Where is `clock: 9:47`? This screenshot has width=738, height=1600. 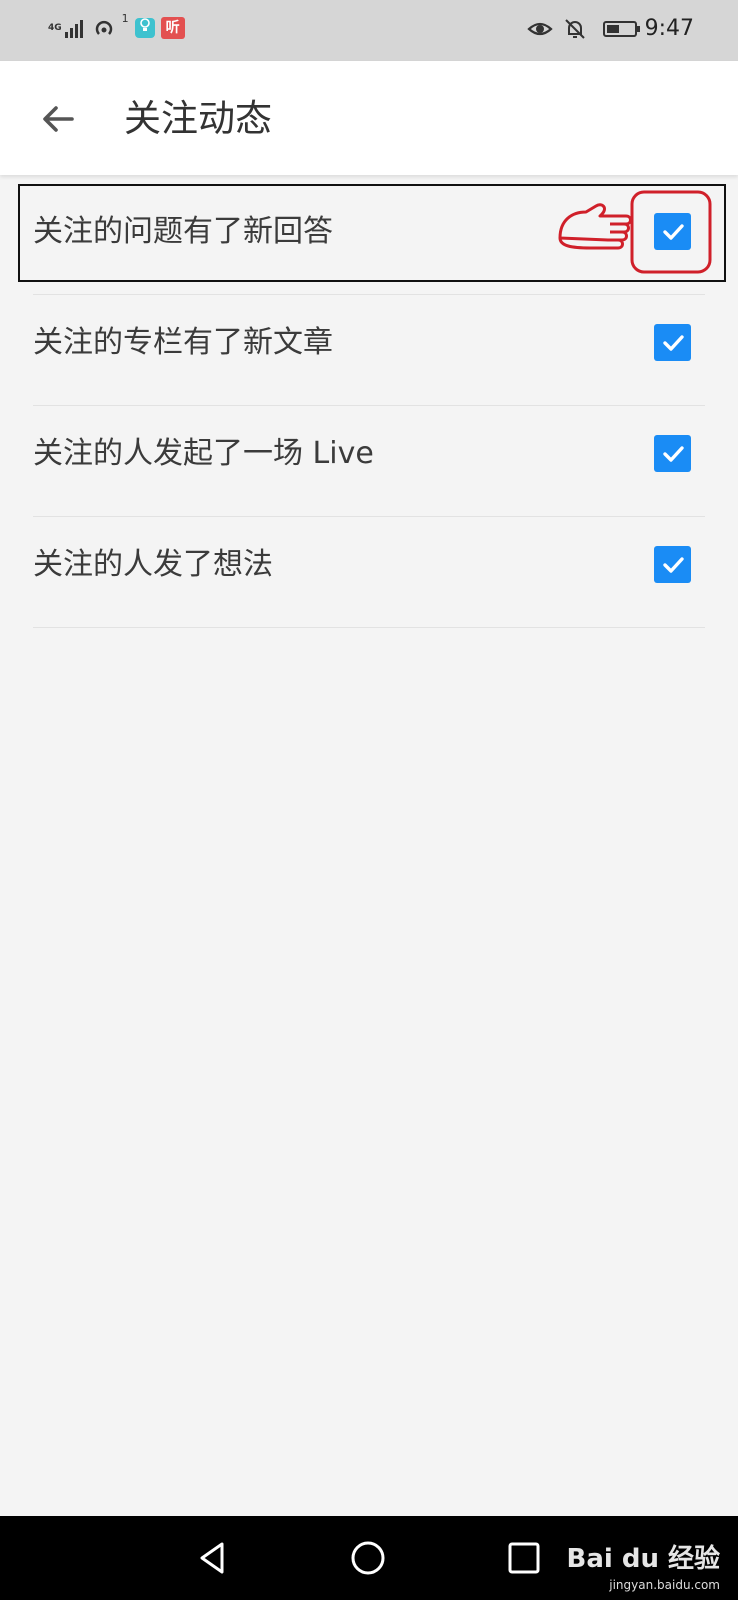
clock: 9:47 is located at coordinates (669, 28).